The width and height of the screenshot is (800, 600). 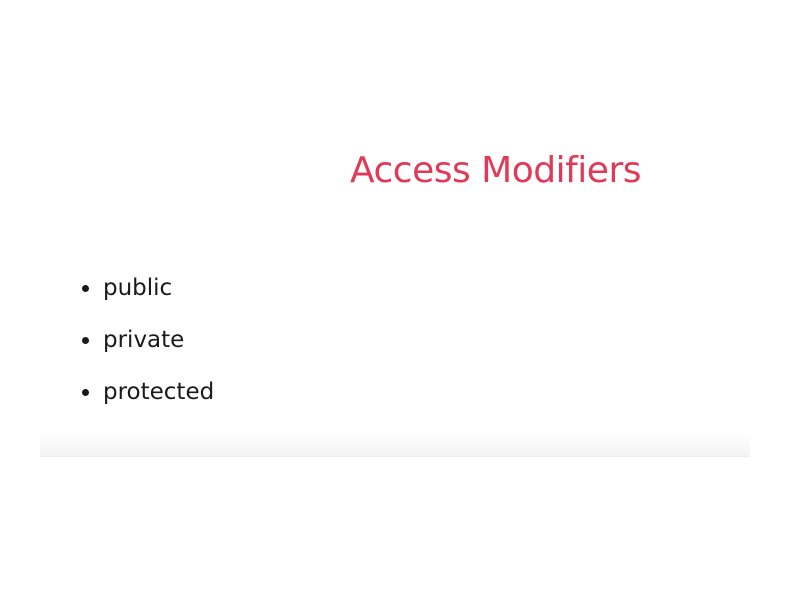 I want to click on bullet-list: public private protected, so click(x=148, y=340).